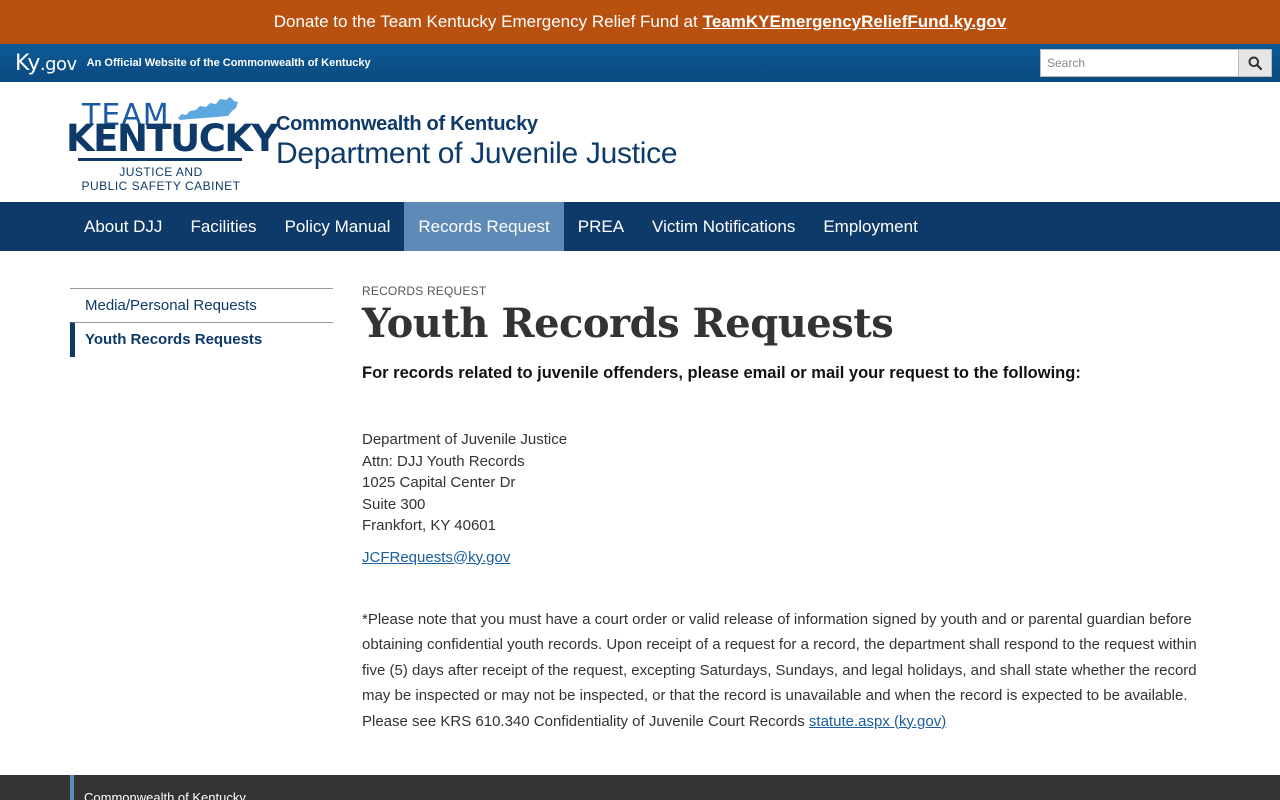  What do you see at coordinates (161, 186) in the screenshot?
I see `logo-subtitle-line2: PUBLIC SAFETY CABINET` at bounding box center [161, 186].